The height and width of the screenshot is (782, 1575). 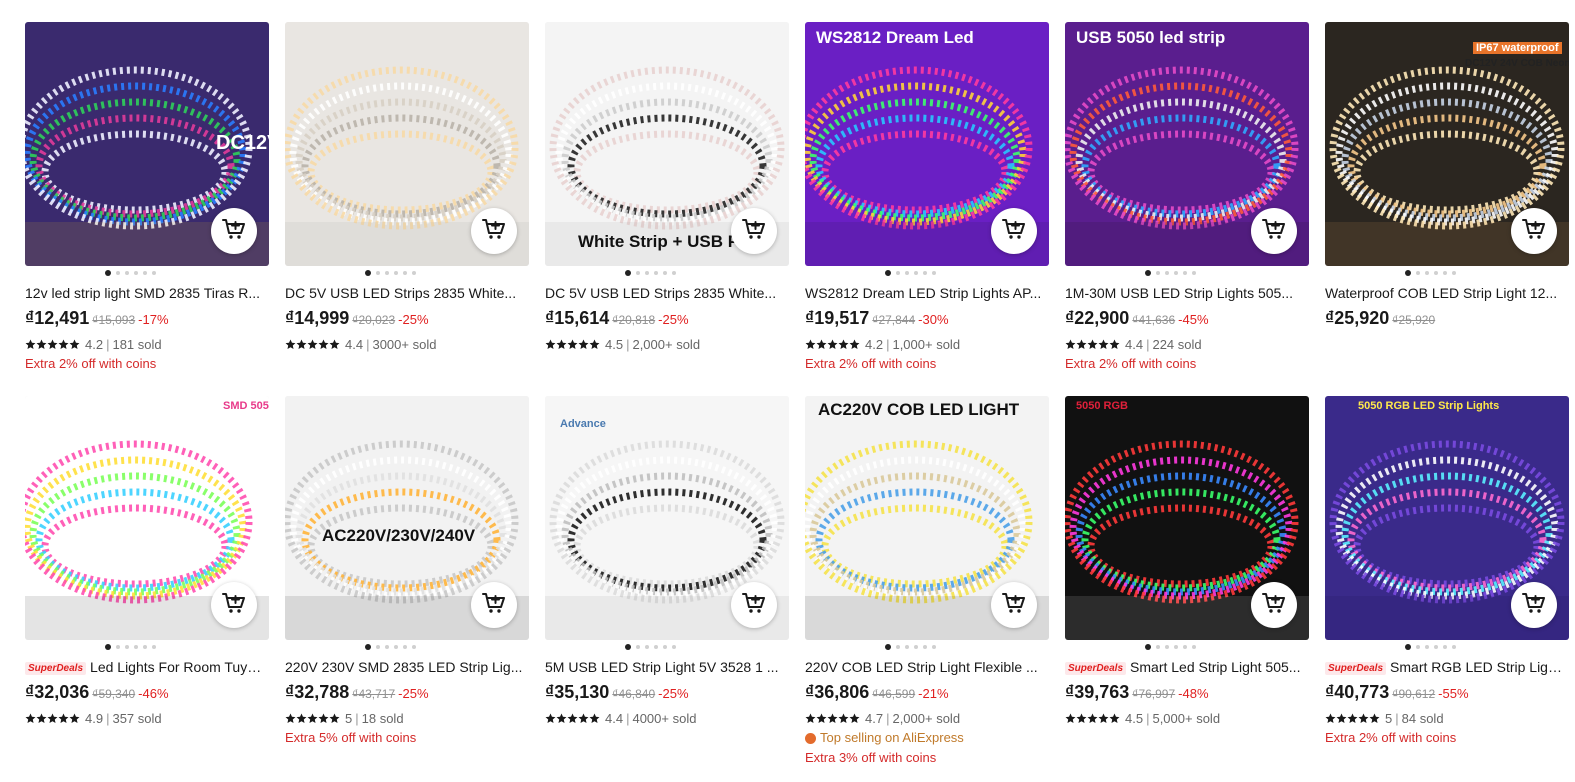 I want to click on product-image: USB 5050 led strip, so click(x=1187, y=144).